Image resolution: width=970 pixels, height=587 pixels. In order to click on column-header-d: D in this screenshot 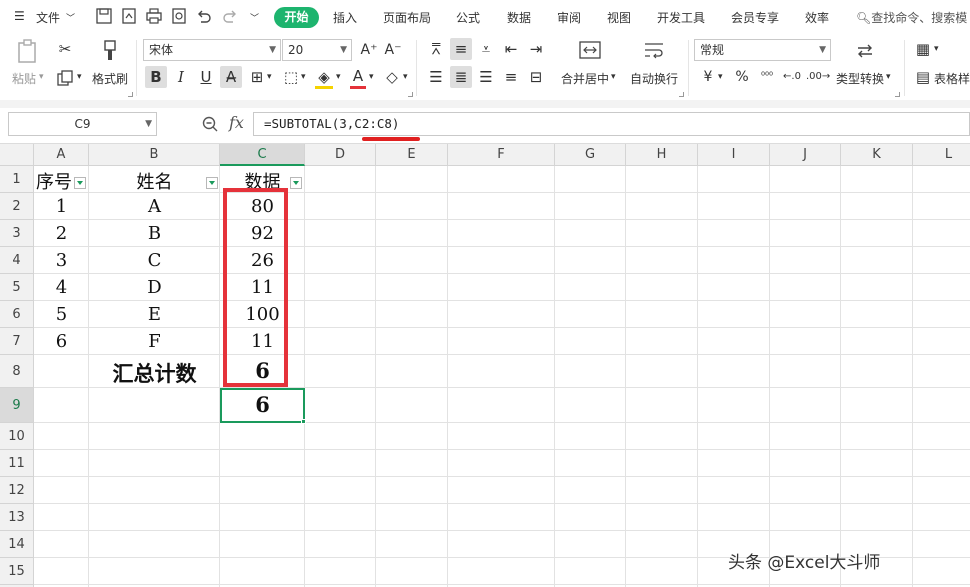, I will do `click(340, 155)`.